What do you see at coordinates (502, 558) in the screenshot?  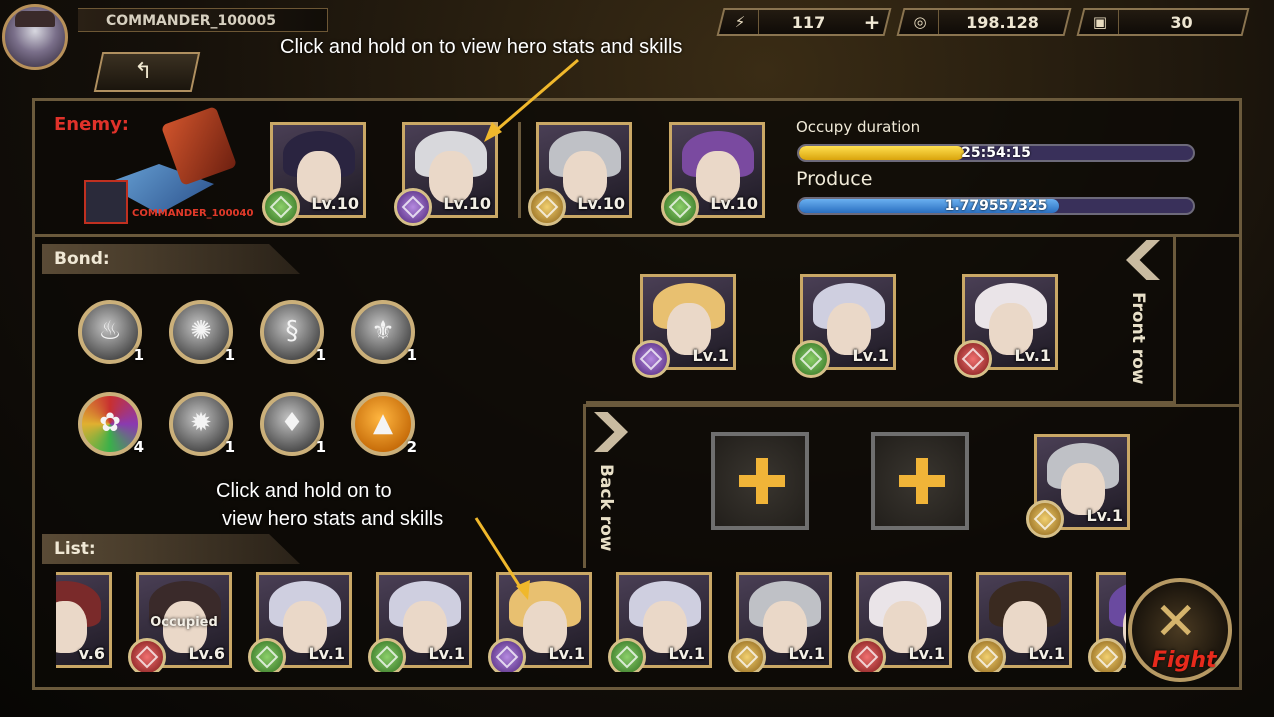 I see `callout-bottom-arrow` at bounding box center [502, 558].